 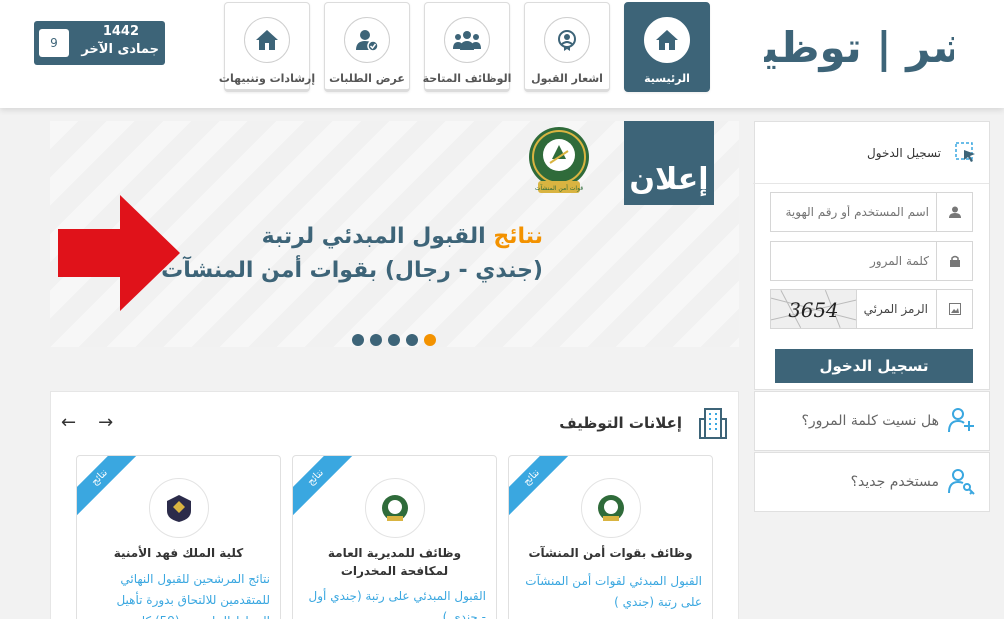 What do you see at coordinates (620, 423) in the screenshot?
I see `jobs-section-title: إعلانات التوظيف` at bounding box center [620, 423].